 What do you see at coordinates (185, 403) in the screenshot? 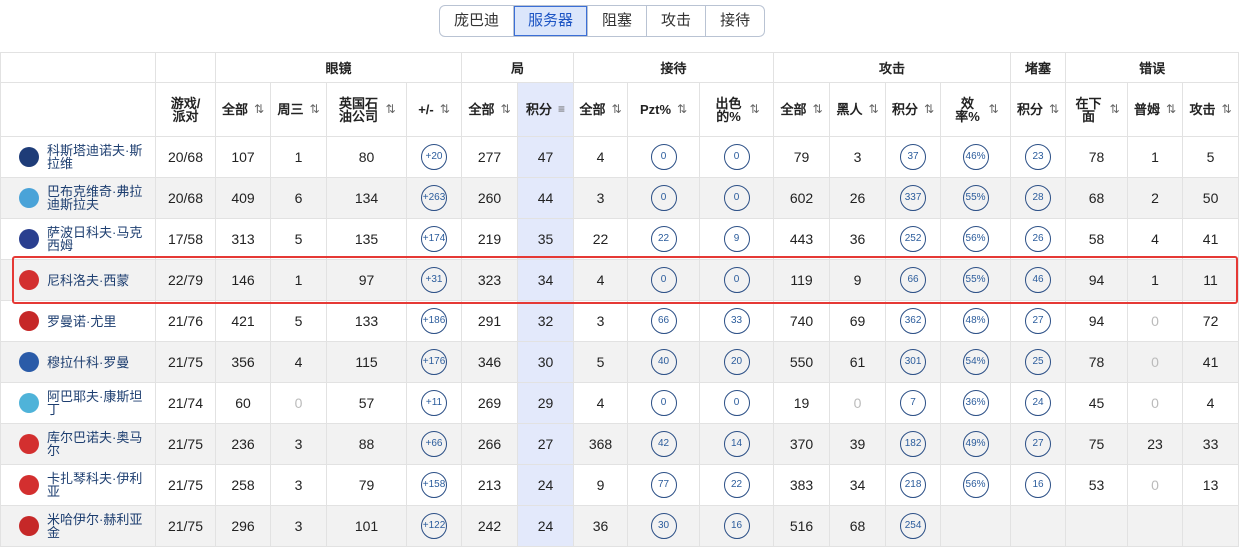
I see `stat-value: 21/74` at bounding box center [185, 403].